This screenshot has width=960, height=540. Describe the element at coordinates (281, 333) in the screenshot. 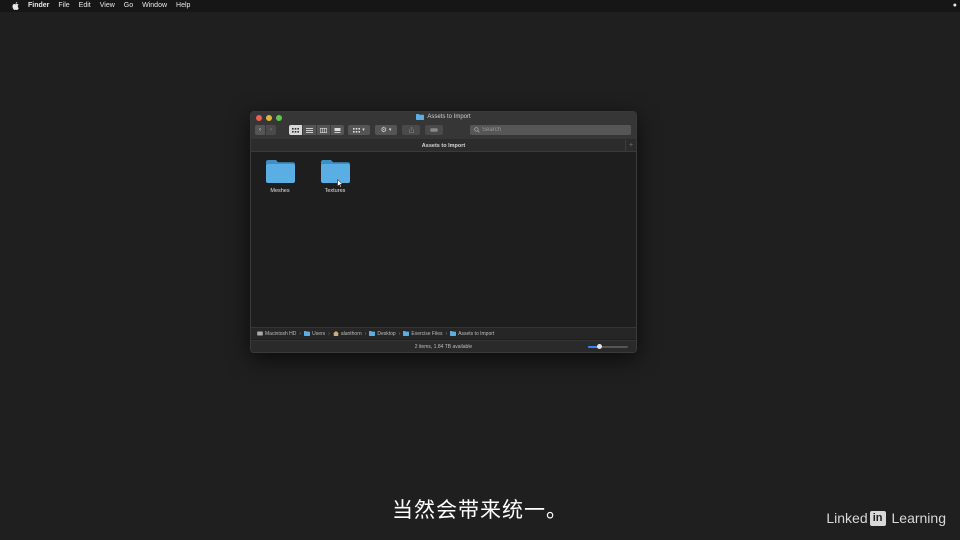

I see `path-label: Macintosh HD` at that location.